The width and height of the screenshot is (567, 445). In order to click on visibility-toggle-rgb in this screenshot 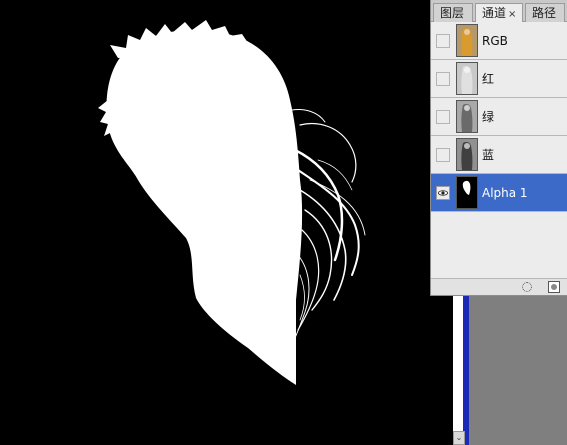, I will do `click(443, 41)`.